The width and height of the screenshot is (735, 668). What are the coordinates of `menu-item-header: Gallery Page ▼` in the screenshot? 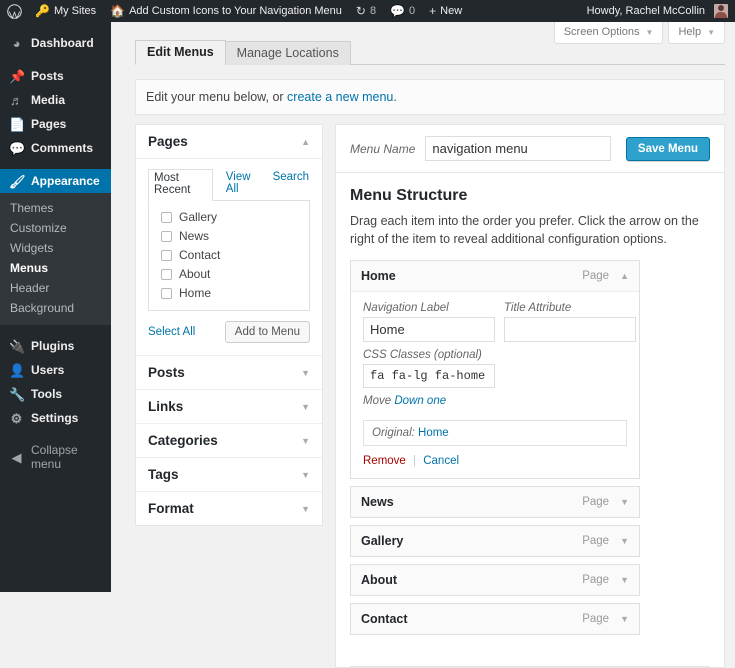 It's located at (495, 541).